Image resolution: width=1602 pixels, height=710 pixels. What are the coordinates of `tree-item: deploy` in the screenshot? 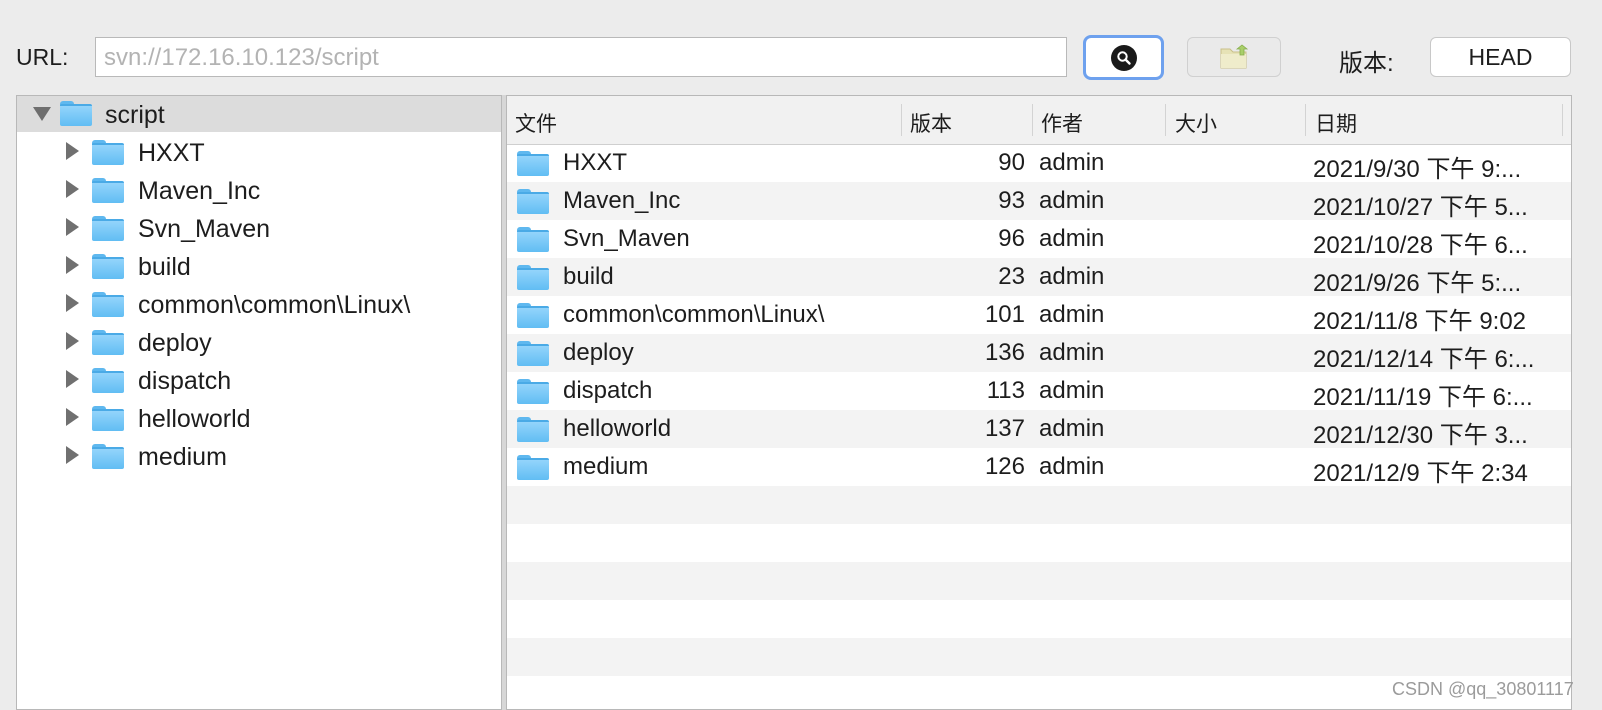 It's located at (252, 342).